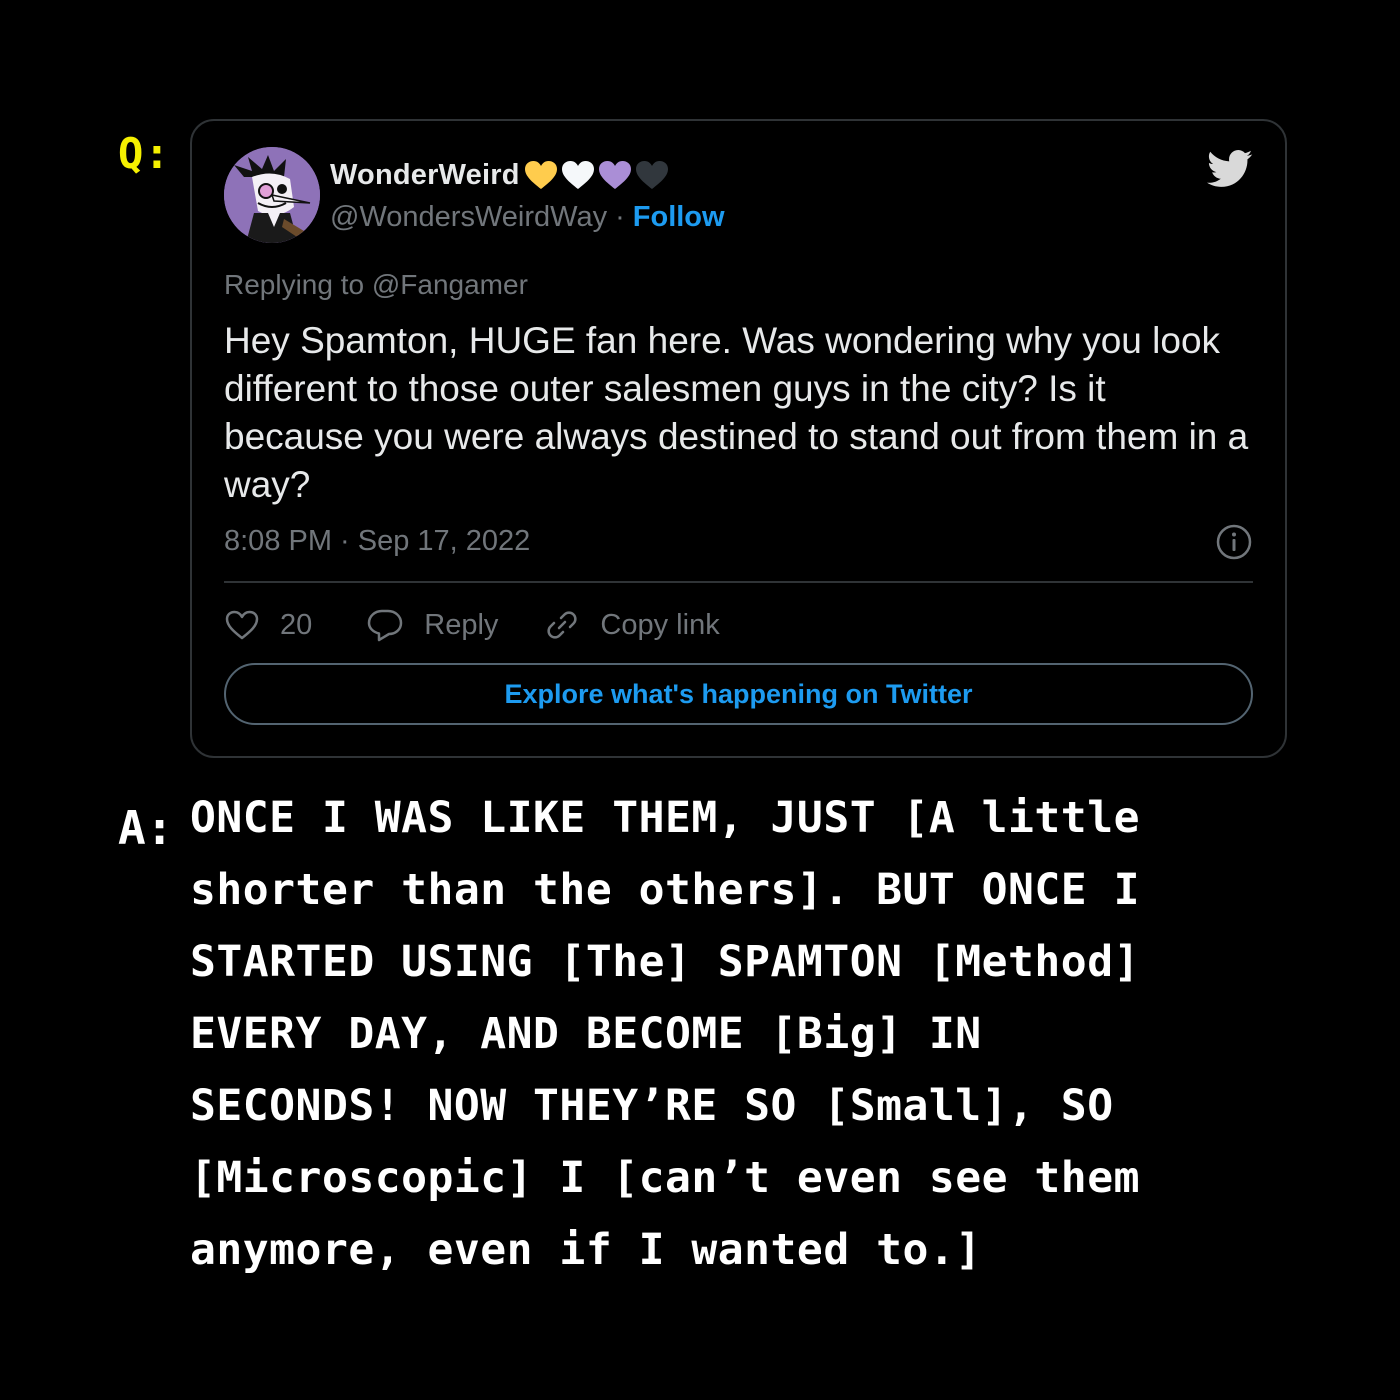 This screenshot has height=1400, width=1400. What do you see at coordinates (540, 175) in the screenshot?
I see `yellow-heart-icon` at bounding box center [540, 175].